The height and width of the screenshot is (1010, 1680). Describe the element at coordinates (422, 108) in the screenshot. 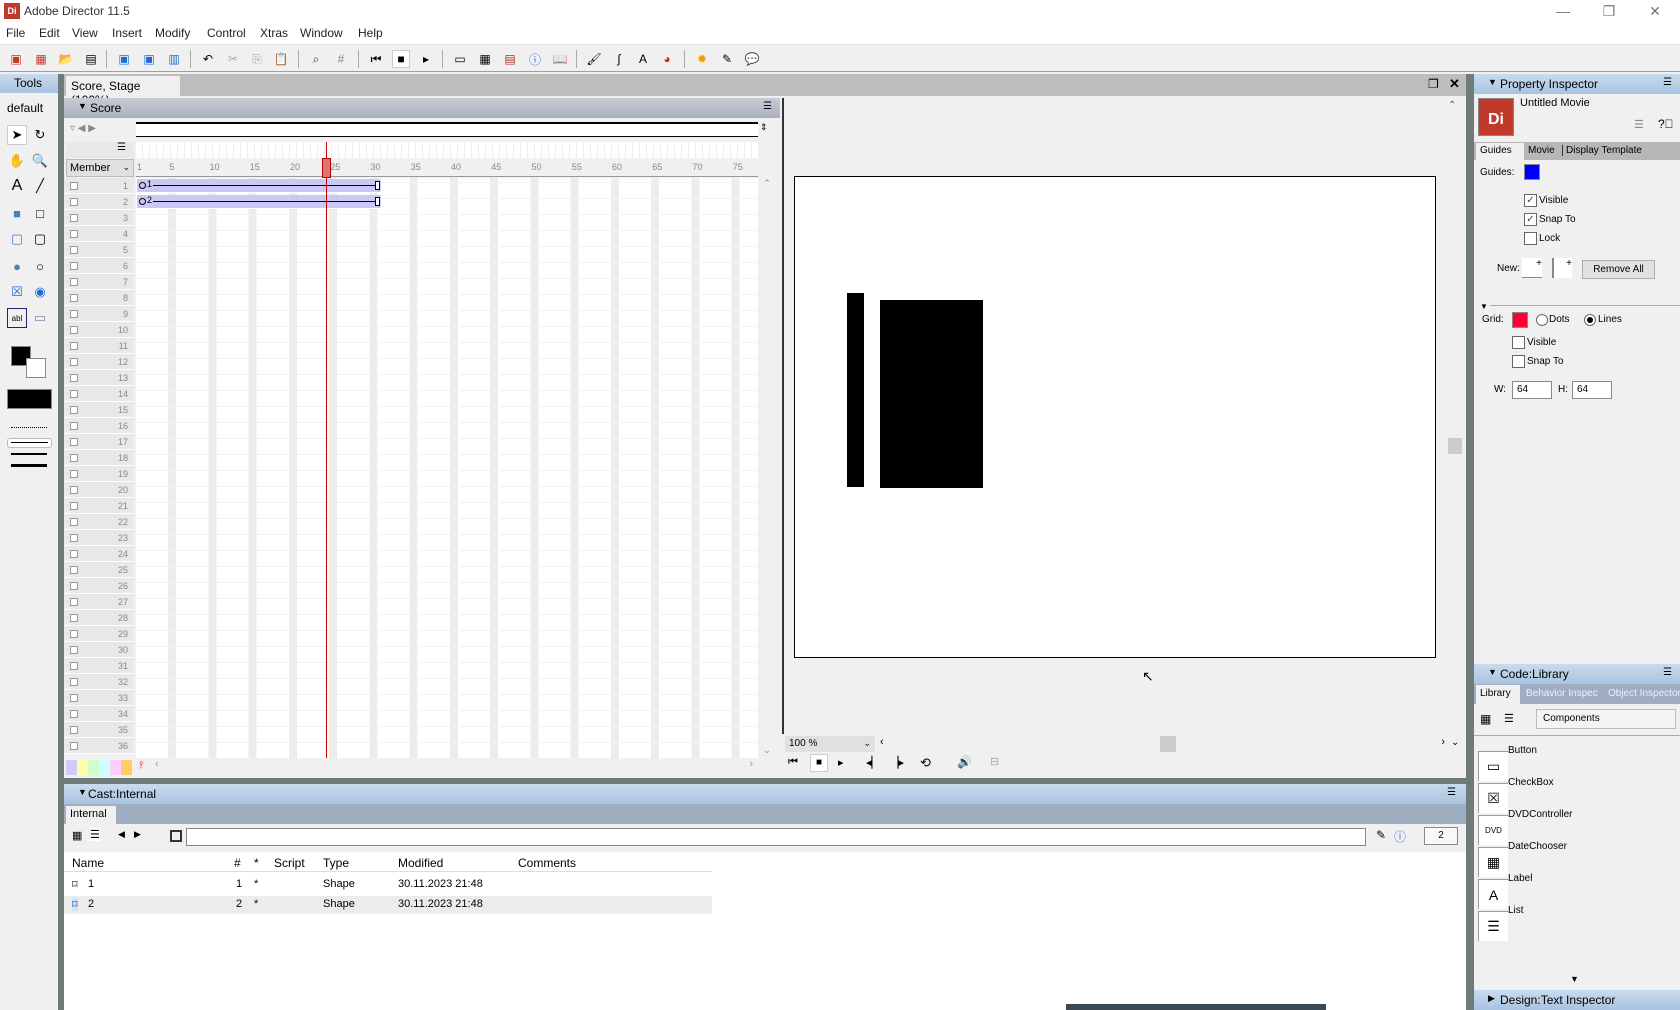

I see `score-panel-header: ▼ Score ☰` at that location.